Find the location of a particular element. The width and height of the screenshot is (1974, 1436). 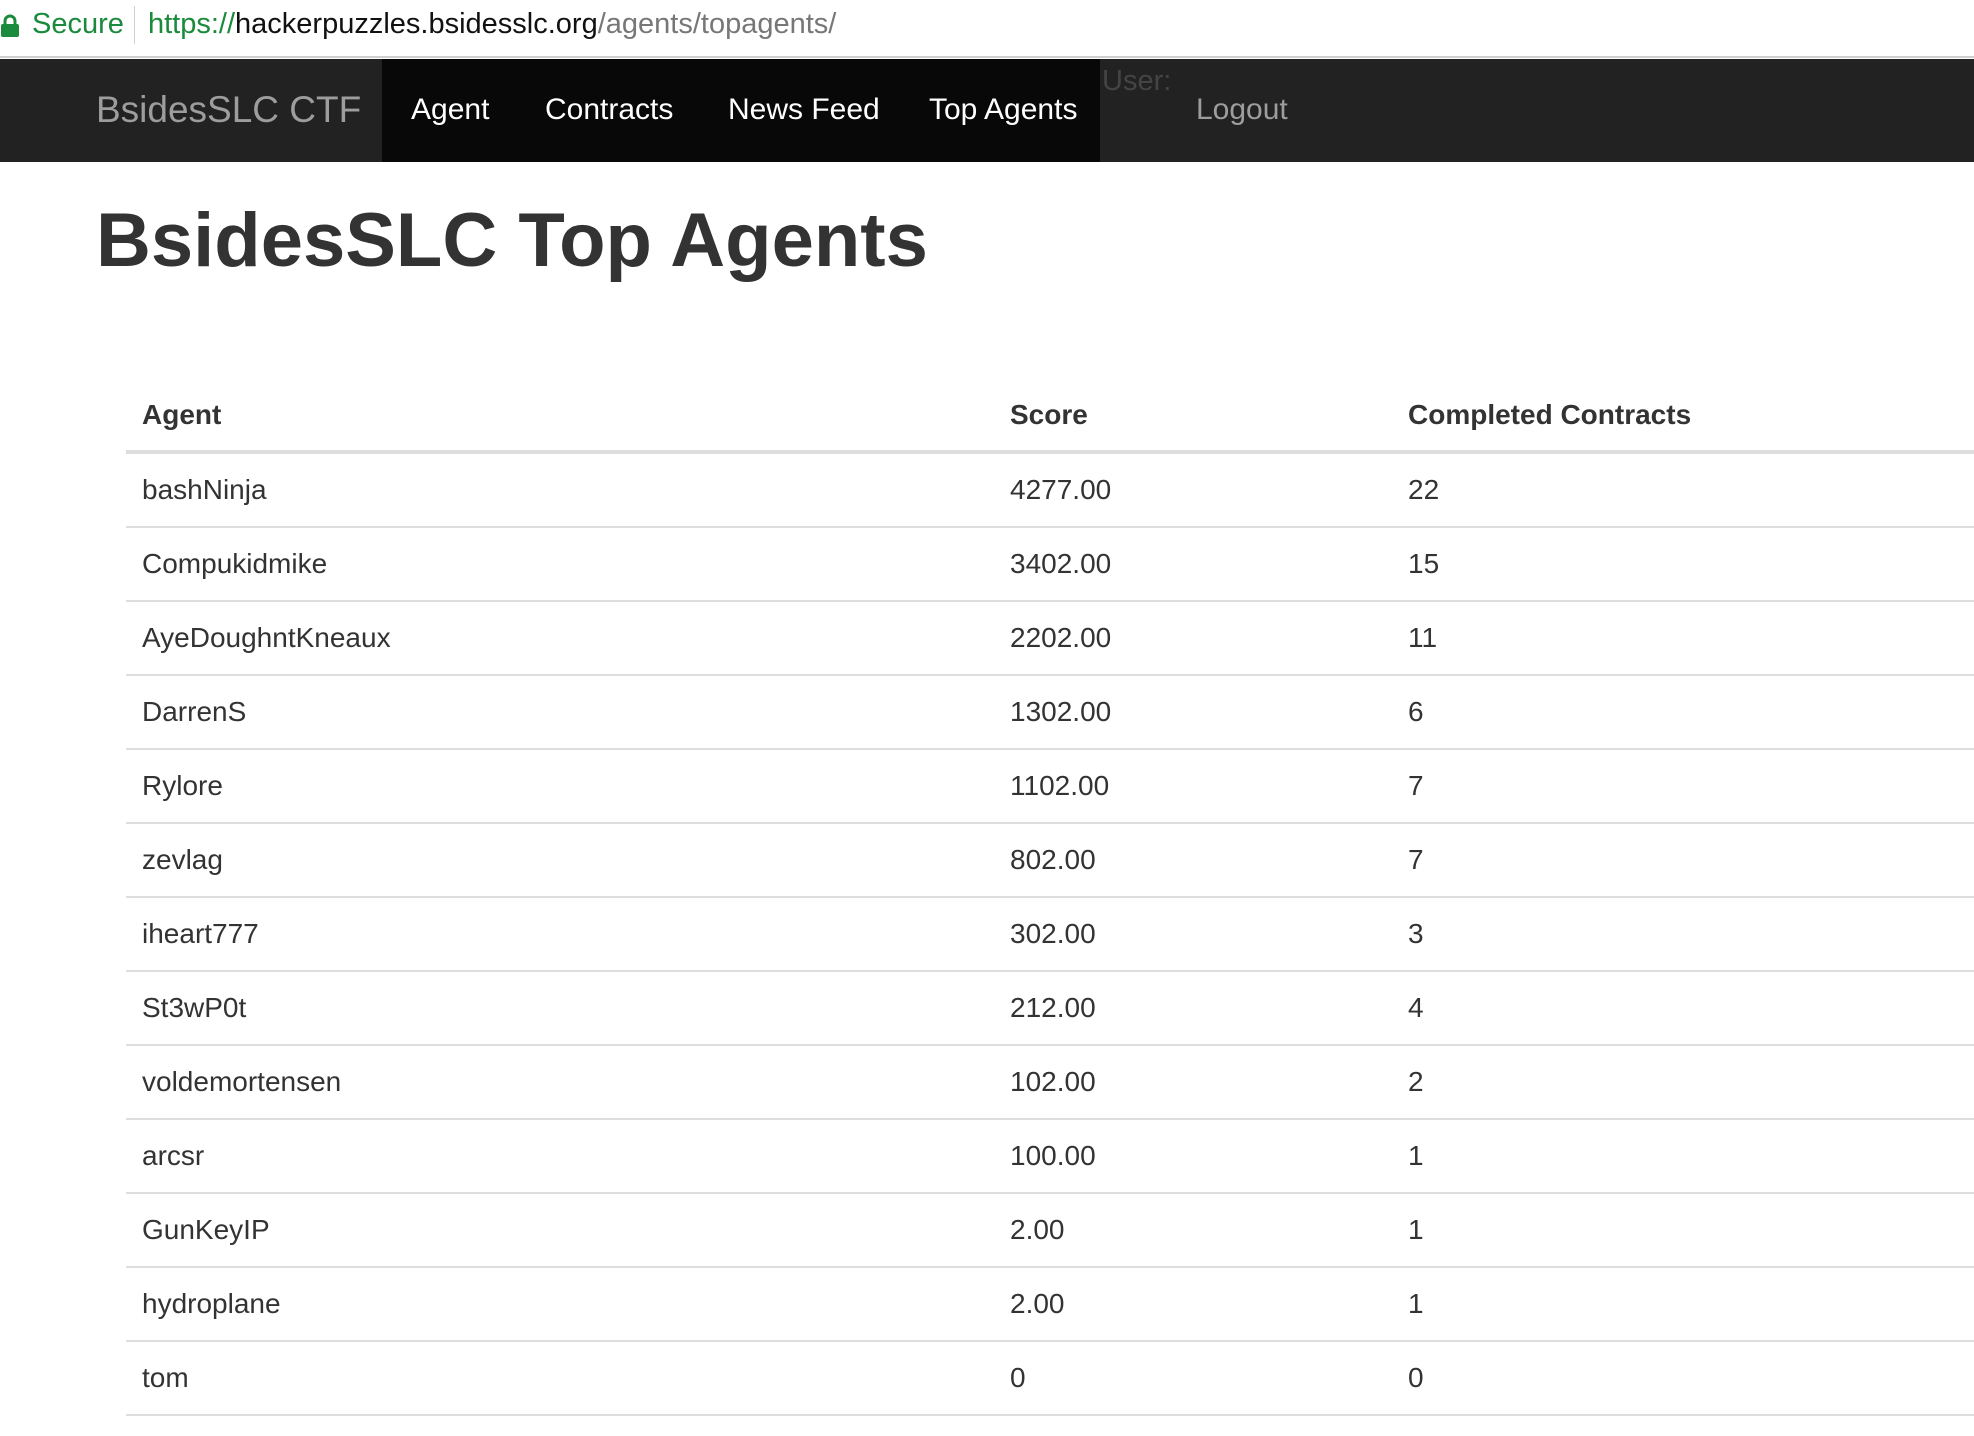

table-row: bashNinja 4277.00 22 is located at coordinates (1050, 490).